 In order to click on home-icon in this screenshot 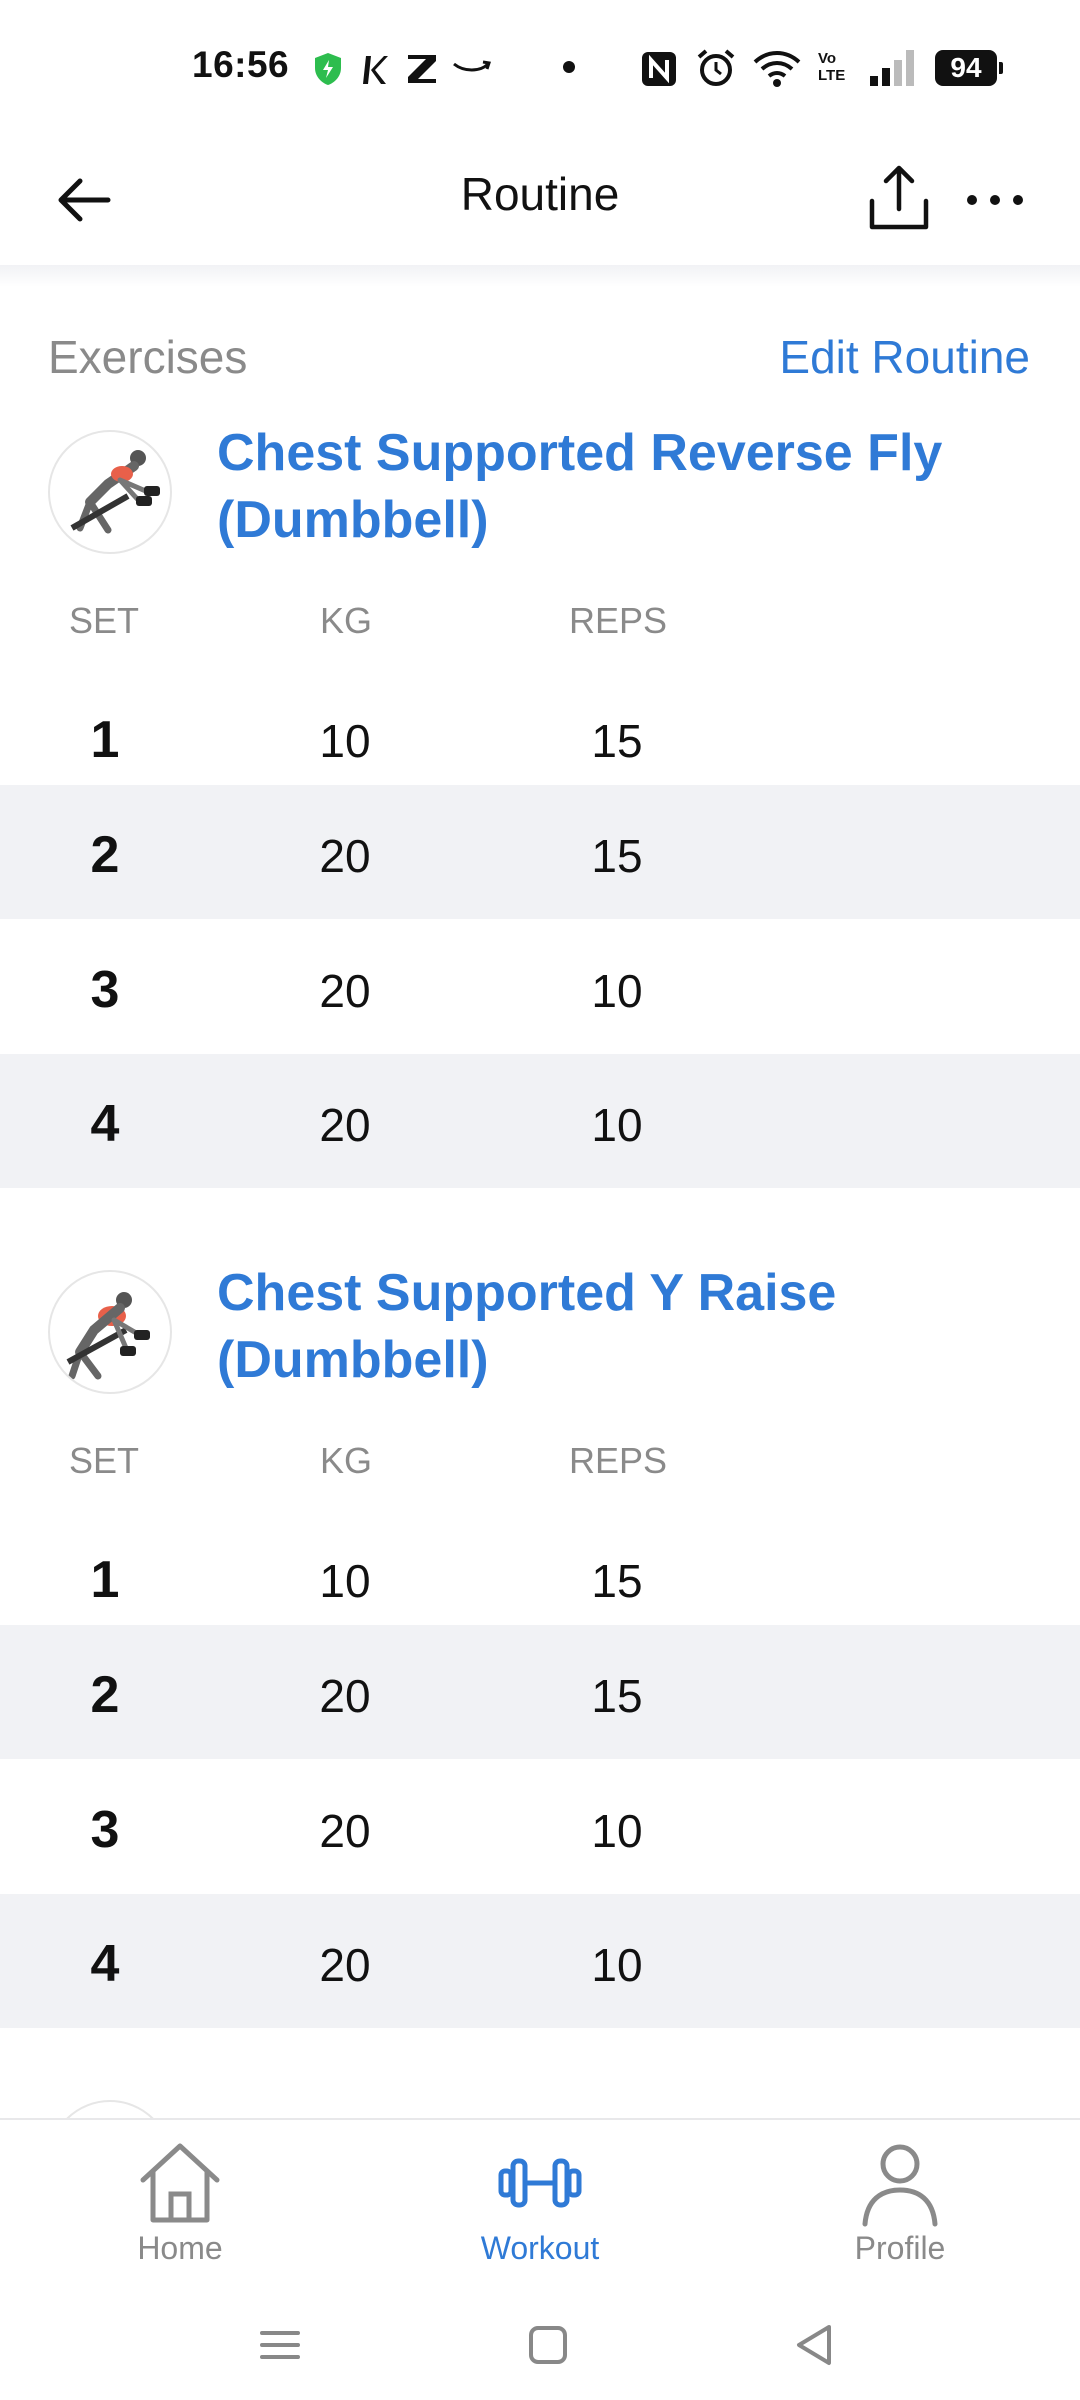, I will do `click(180, 2183)`.